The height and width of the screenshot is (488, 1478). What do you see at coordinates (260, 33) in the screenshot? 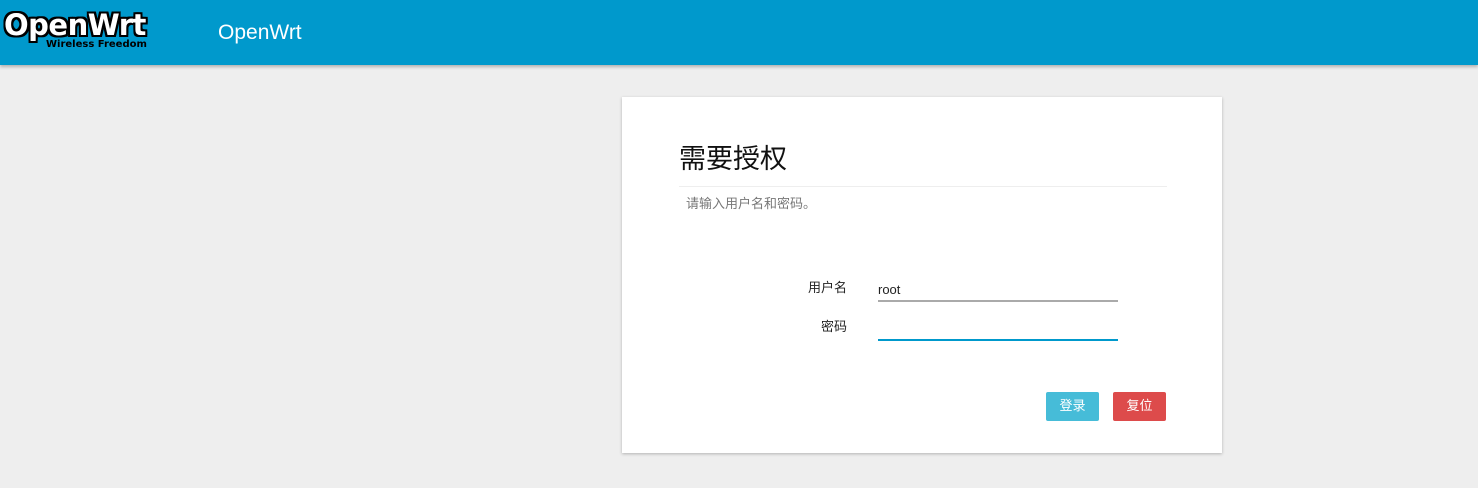
I see `brand-title-link: OpenWrt` at bounding box center [260, 33].